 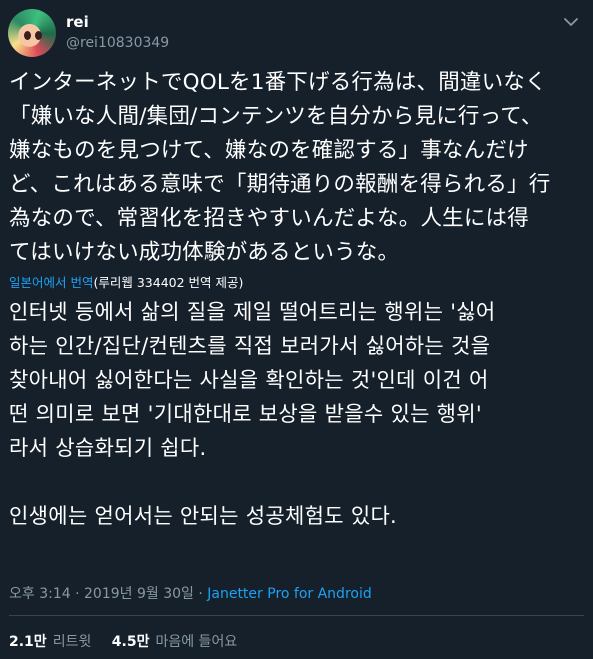 I want to click on tweet-text-line: 嫌なものを見つけて、嫌なのを確認する」事なんだけ, so click(x=269, y=150).